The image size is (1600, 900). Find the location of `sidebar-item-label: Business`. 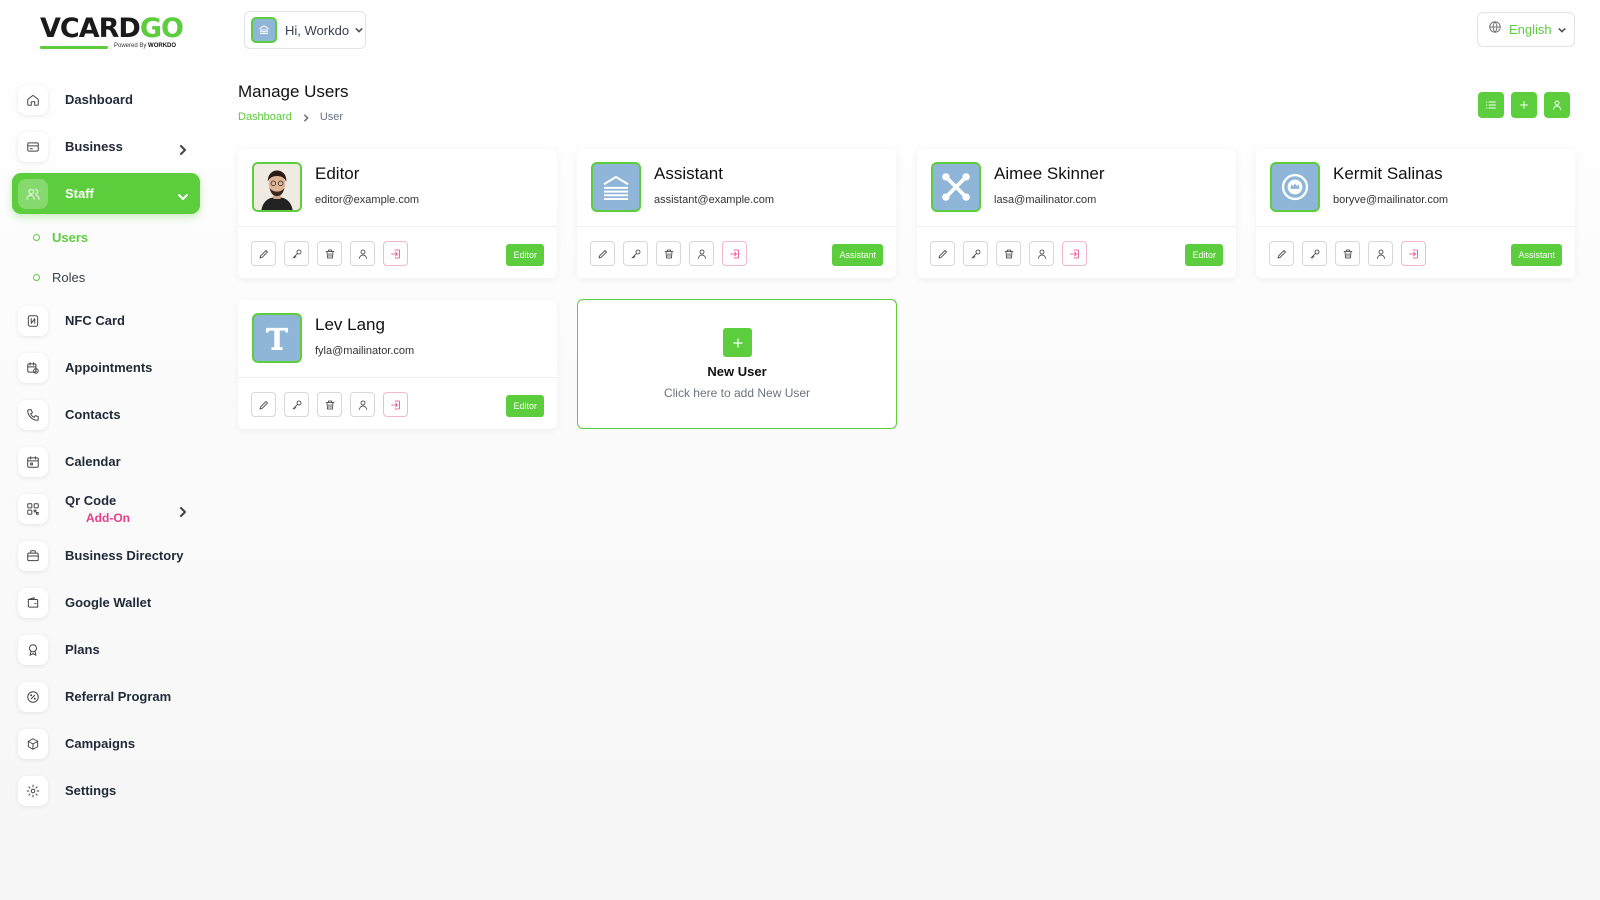

sidebar-item-label: Business is located at coordinates (94, 146).